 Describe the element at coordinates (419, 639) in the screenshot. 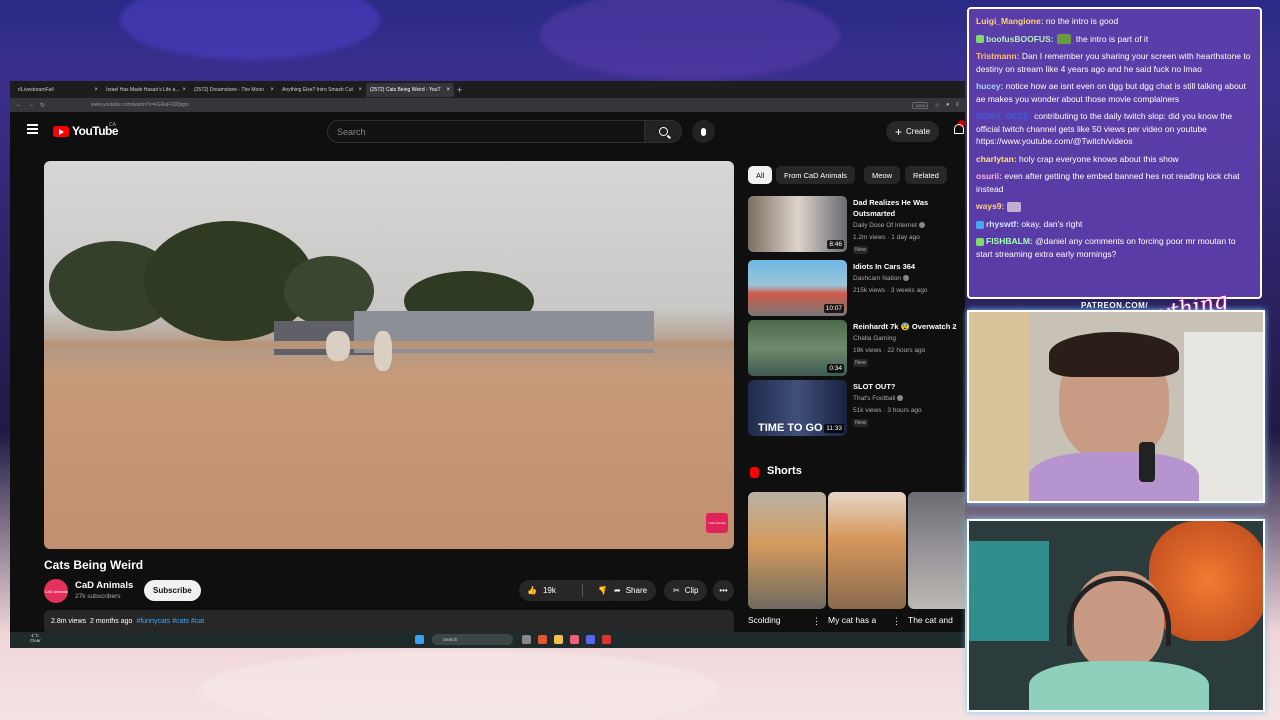

I see `windows-start-icon` at that location.